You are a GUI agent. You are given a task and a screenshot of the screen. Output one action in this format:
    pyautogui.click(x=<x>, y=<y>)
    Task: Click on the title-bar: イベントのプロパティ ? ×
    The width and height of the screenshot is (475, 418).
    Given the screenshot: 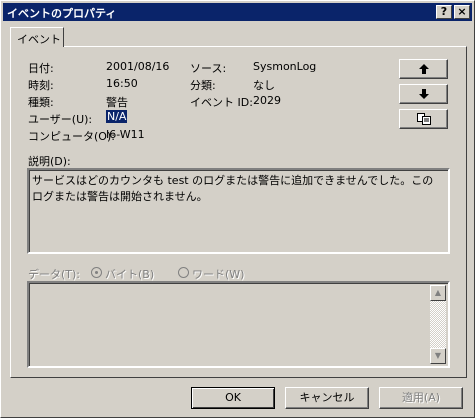 What is the action you would take?
    pyautogui.click(x=237, y=12)
    